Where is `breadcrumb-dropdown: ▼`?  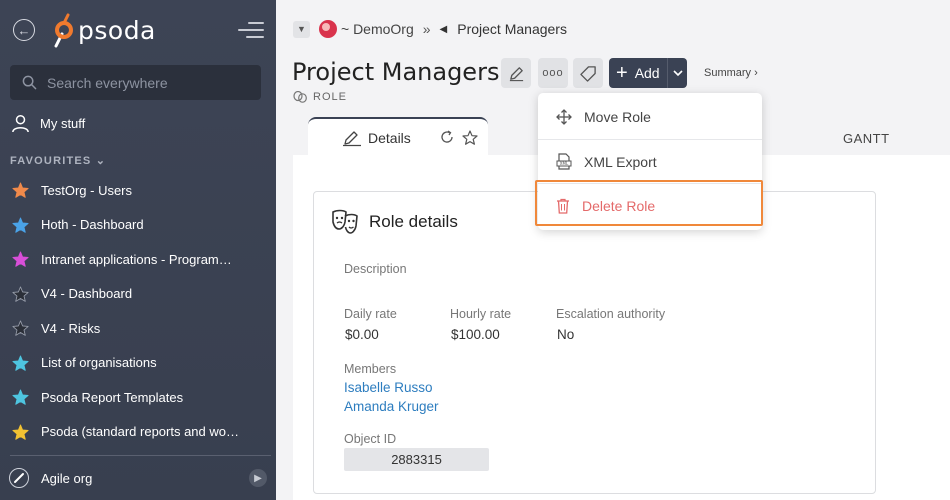
breadcrumb-dropdown: ▼ is located at coordinates (301, 29).